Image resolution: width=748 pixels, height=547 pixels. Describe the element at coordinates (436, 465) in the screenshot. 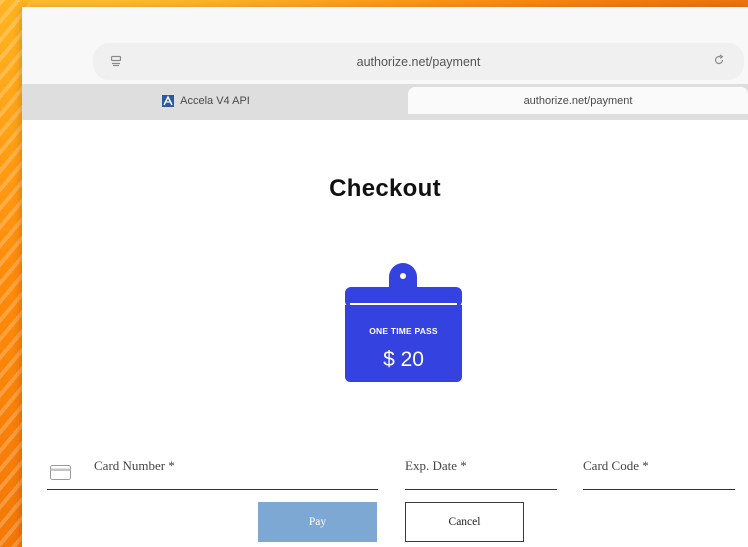

I see `exp-date-label: Exp. Date *` at that location.